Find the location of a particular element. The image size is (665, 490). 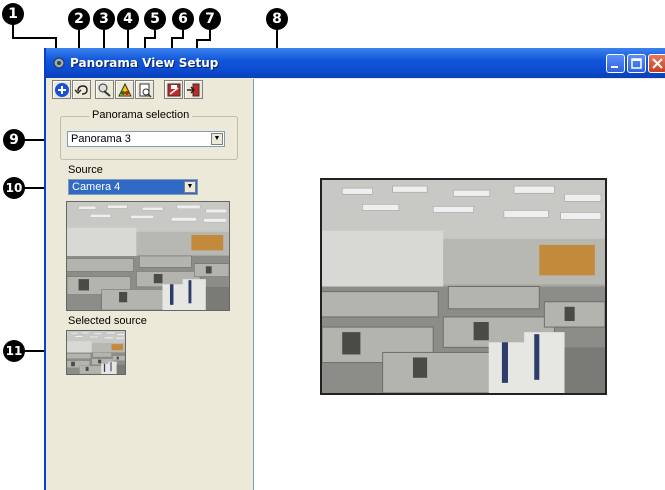

edit-panorama-button is located at coordinates (104, 89).